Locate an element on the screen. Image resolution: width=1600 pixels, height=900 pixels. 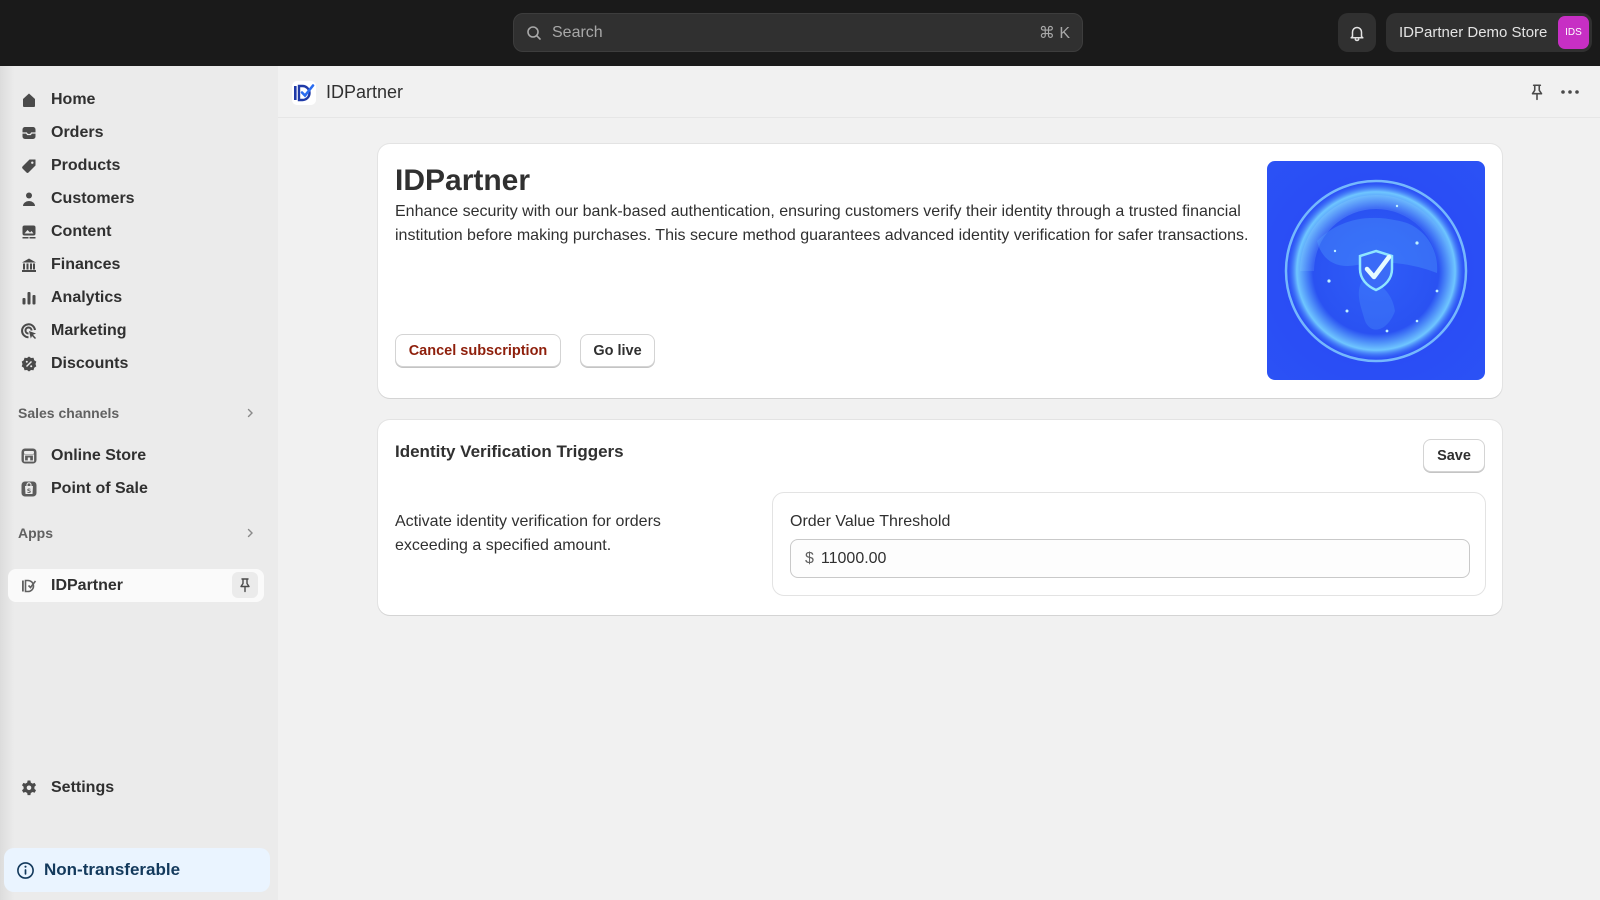
svg-text: S is located at coordinates (29, 491).